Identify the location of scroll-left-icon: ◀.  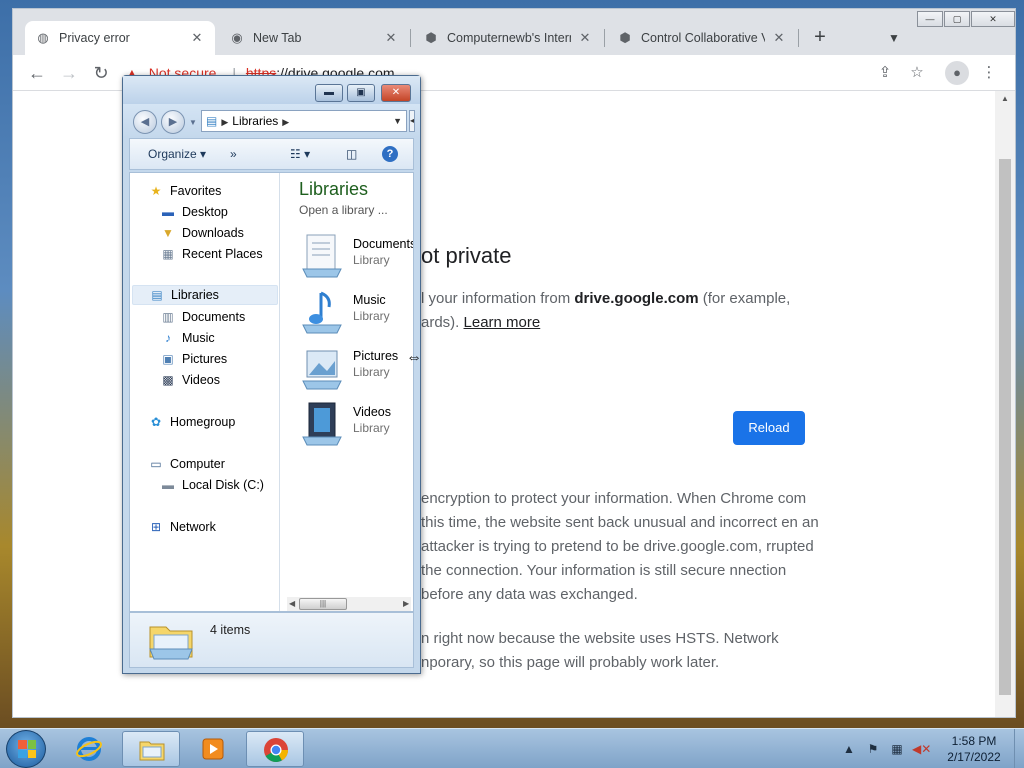
(292, 604).